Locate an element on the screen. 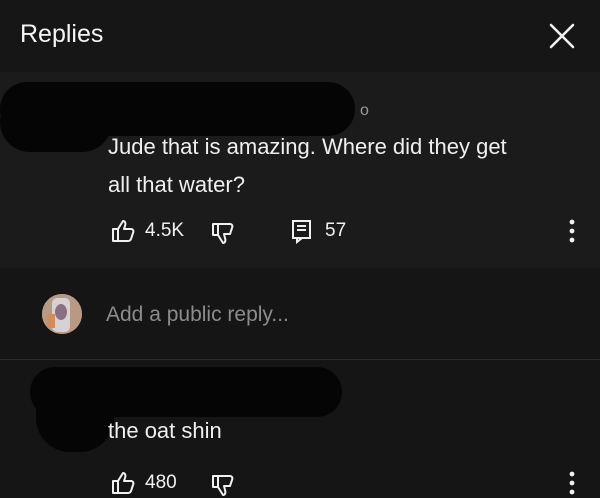  close-icon is located at coordinates (562, 36).